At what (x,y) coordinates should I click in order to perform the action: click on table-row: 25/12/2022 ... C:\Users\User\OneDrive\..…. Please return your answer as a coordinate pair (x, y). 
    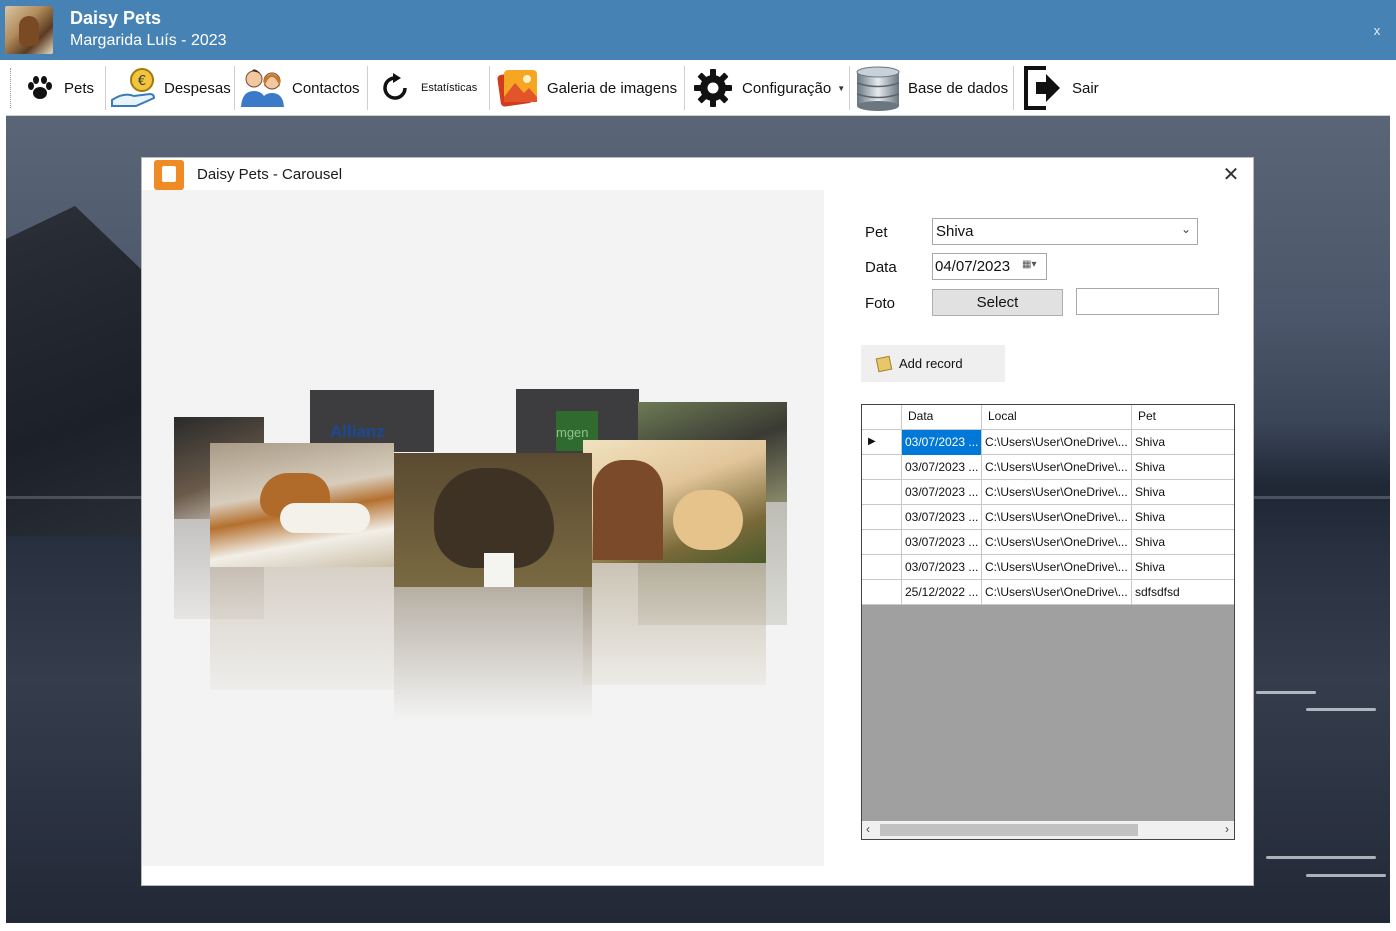
    Looking at the image, I should click on (1048, 592).